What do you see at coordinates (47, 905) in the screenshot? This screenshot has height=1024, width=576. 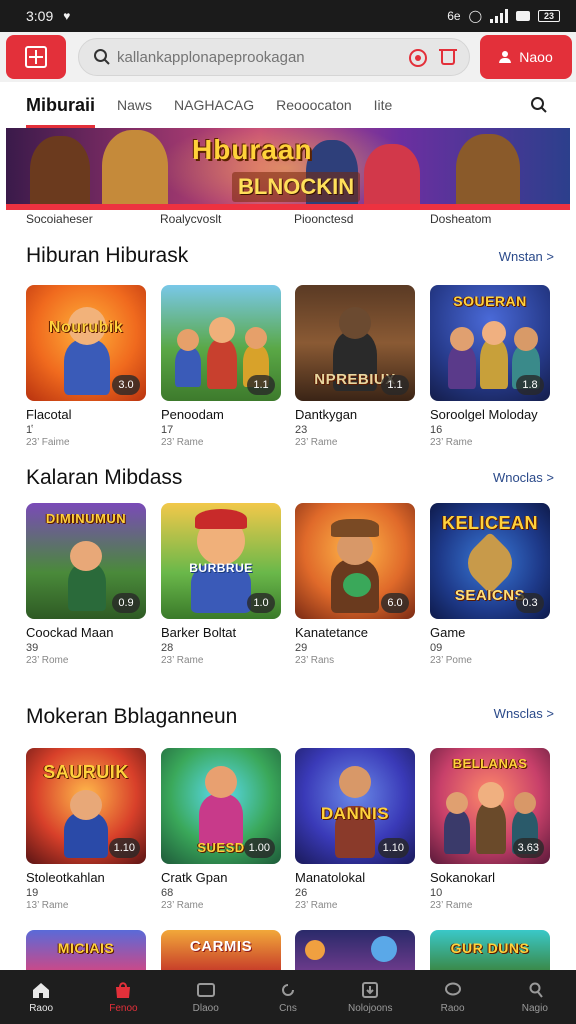 I see `game-meta: 13’ Rame` at bounding box center [47, 905].